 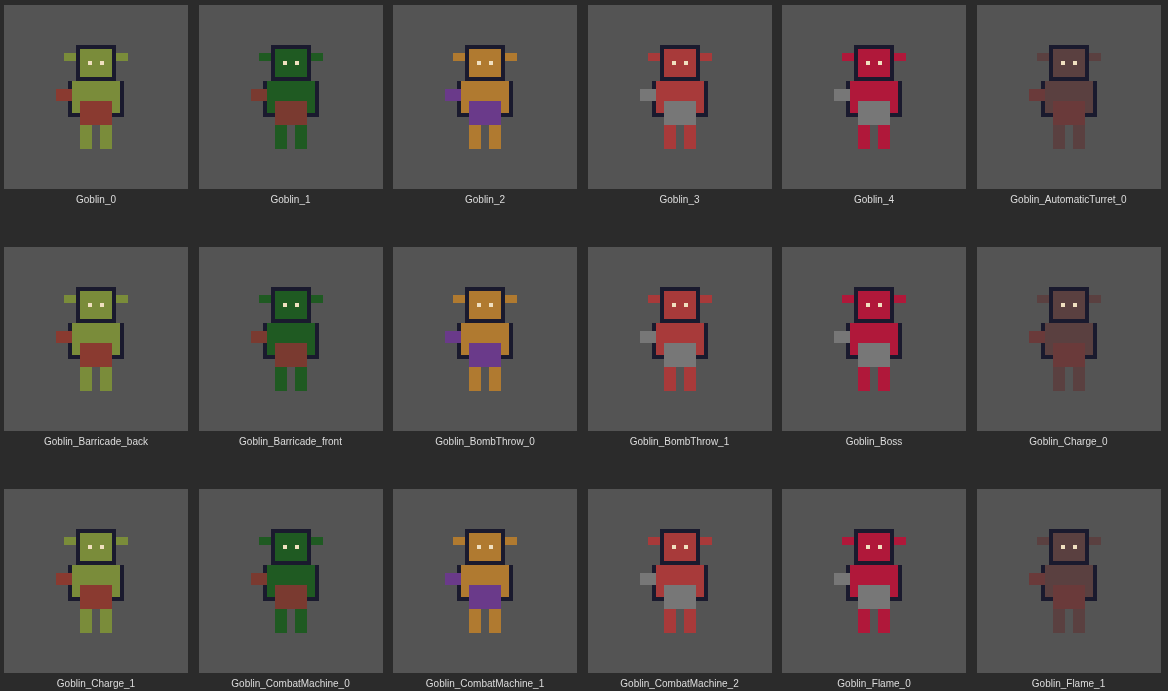 What do you see at coordinates (679, 441) in the screenshot?
I see `asset-name: Goblin_BombThrow_1` at bounding box center [679, 441].